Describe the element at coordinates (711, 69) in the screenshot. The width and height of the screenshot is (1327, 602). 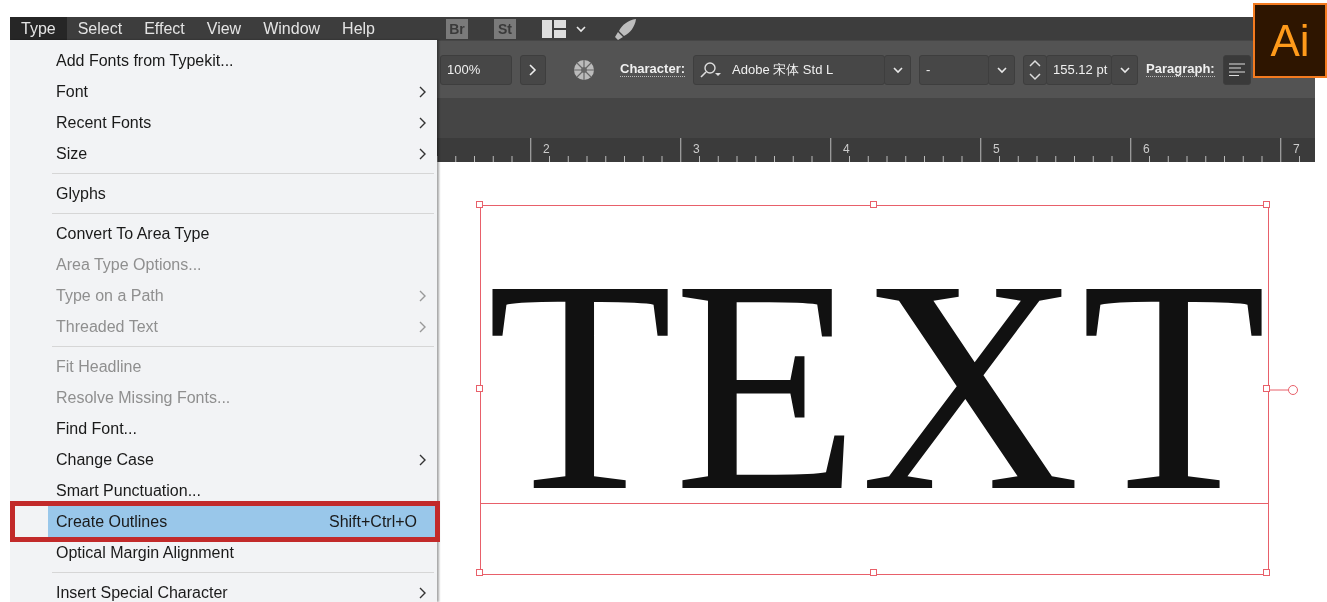
I see `search-icon` at that location.